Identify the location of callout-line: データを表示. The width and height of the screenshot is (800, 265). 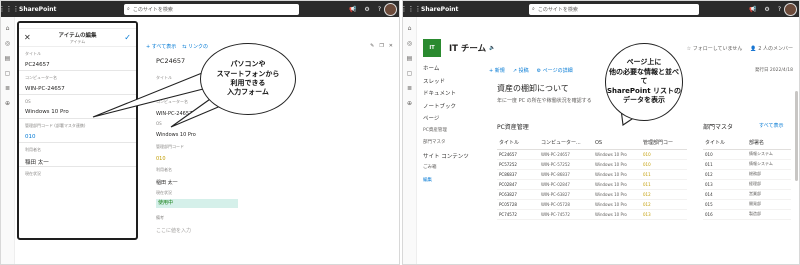
(644, 100).